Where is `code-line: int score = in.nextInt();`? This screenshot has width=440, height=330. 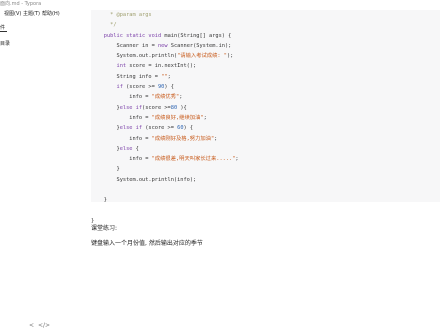
code-line: int score = in.nextInt(); is located at coordinates (165, 66).